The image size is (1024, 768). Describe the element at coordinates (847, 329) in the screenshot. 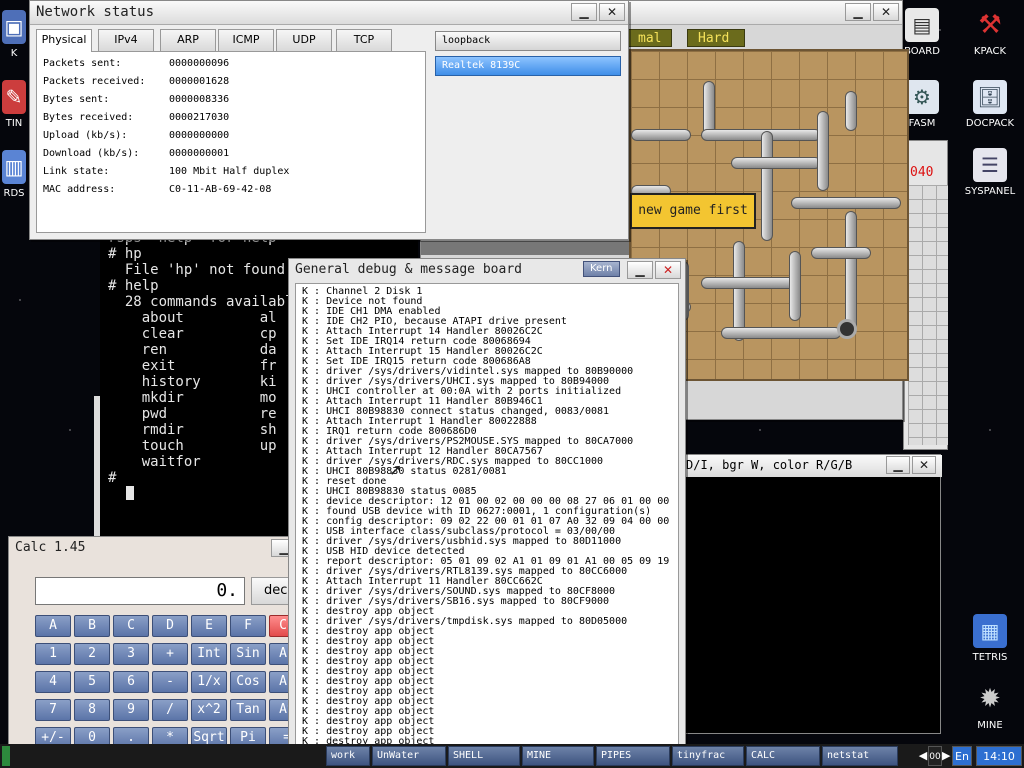

I see `pipe-endpoint` at that location.